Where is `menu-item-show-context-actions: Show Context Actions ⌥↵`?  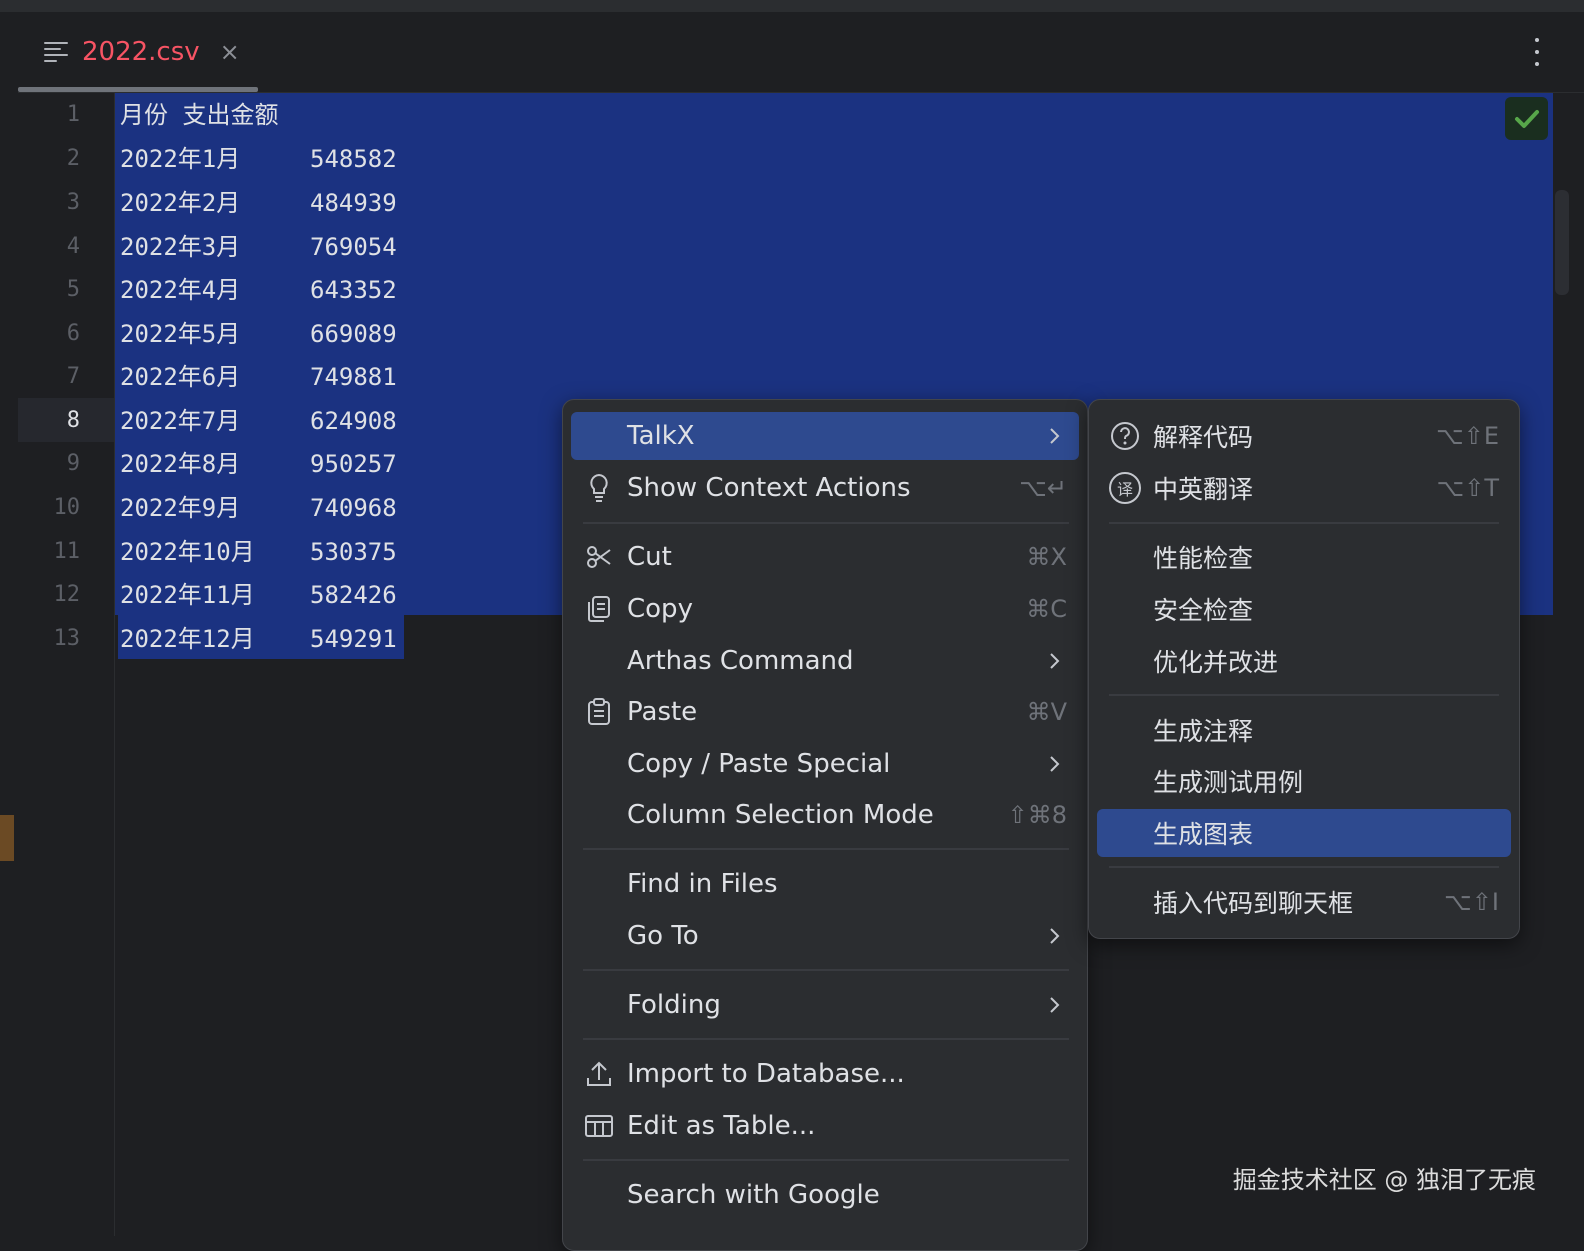
menu-item-show-context-actions: Show Context Actions ⌥↵ is located at coordinates (825, 488).